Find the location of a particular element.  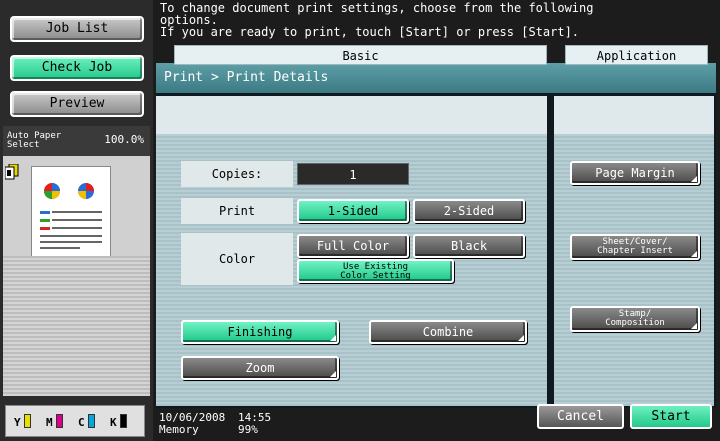

stamp-line2: Composition is located at coordinates (635, 323).